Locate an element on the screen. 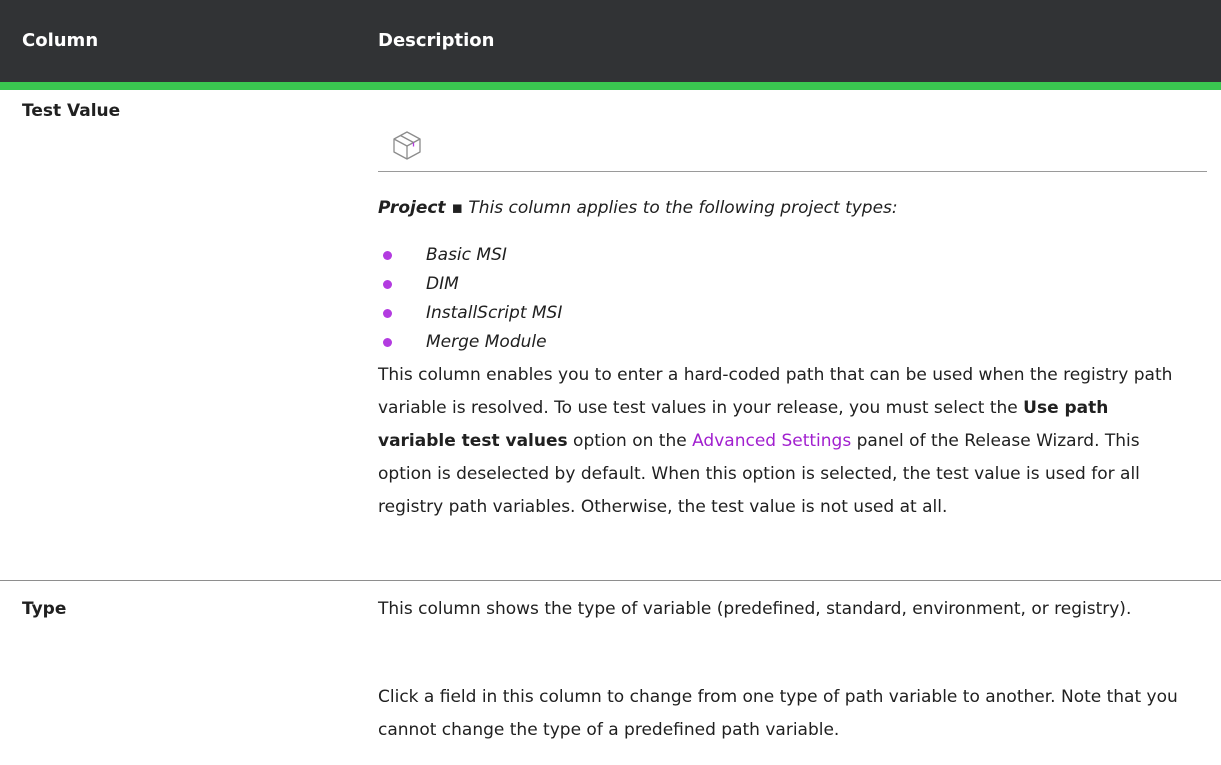 The image size is (1221, 765). list-item: InstallScript MSI is located at coordinates (470, 315).